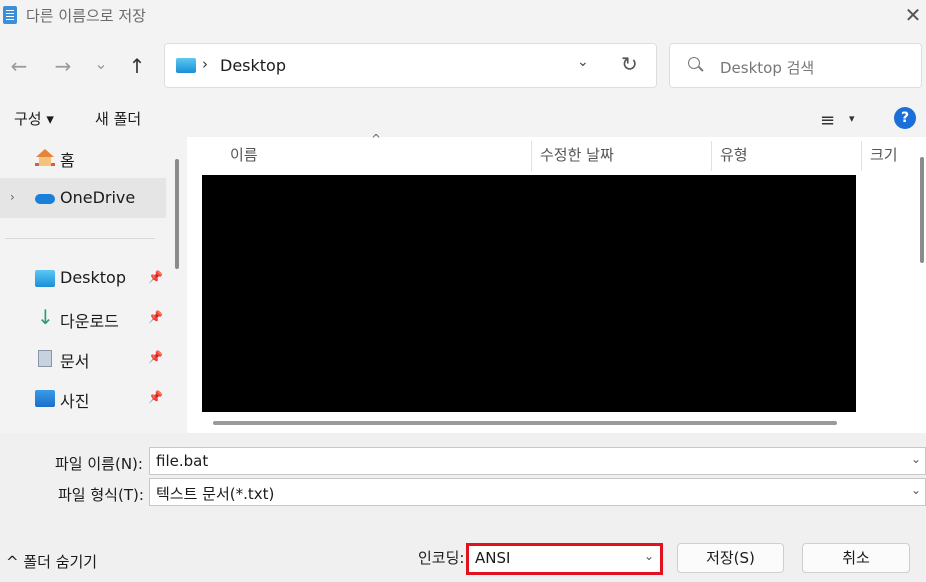 The width and height of the screenshot is (926, 582). Describe the element at coordinates (884, 154) in the screenshot. I see `column-header-size: 크기` at that location.